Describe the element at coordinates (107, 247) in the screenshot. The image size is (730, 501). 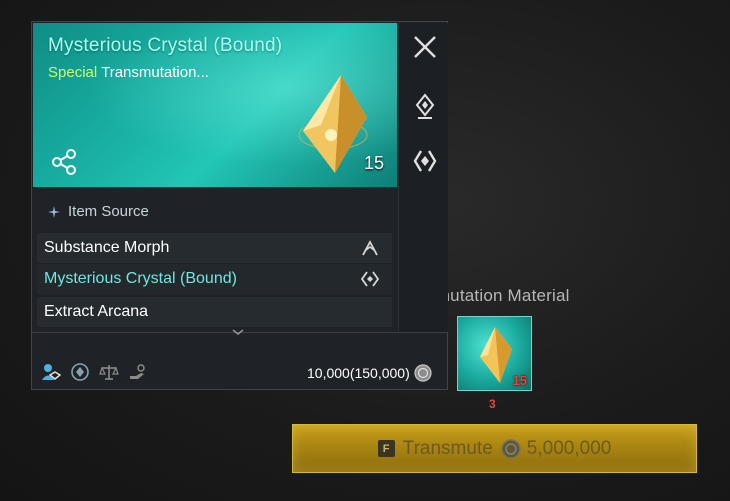
I see `source-label: Substance Morph` at that location.